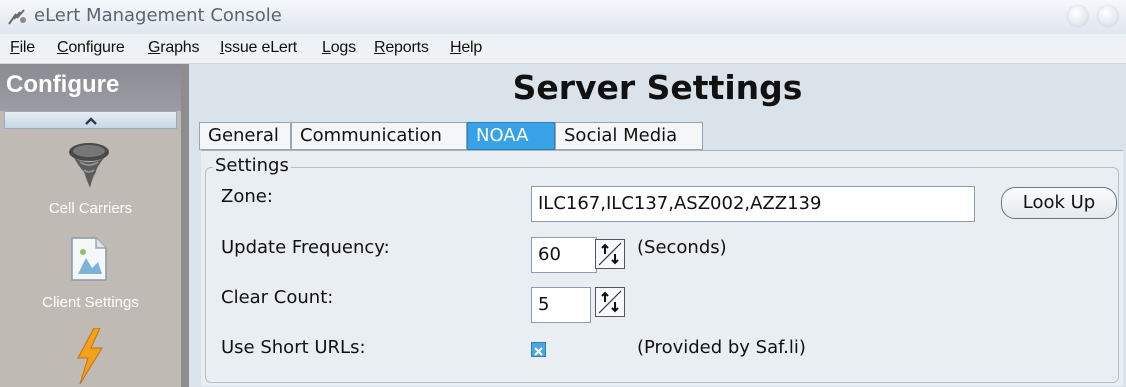  Describe the element at coordinates (258, 48) in the screenshot. I see `menu-issue-elert: Issue eLert` at that location.